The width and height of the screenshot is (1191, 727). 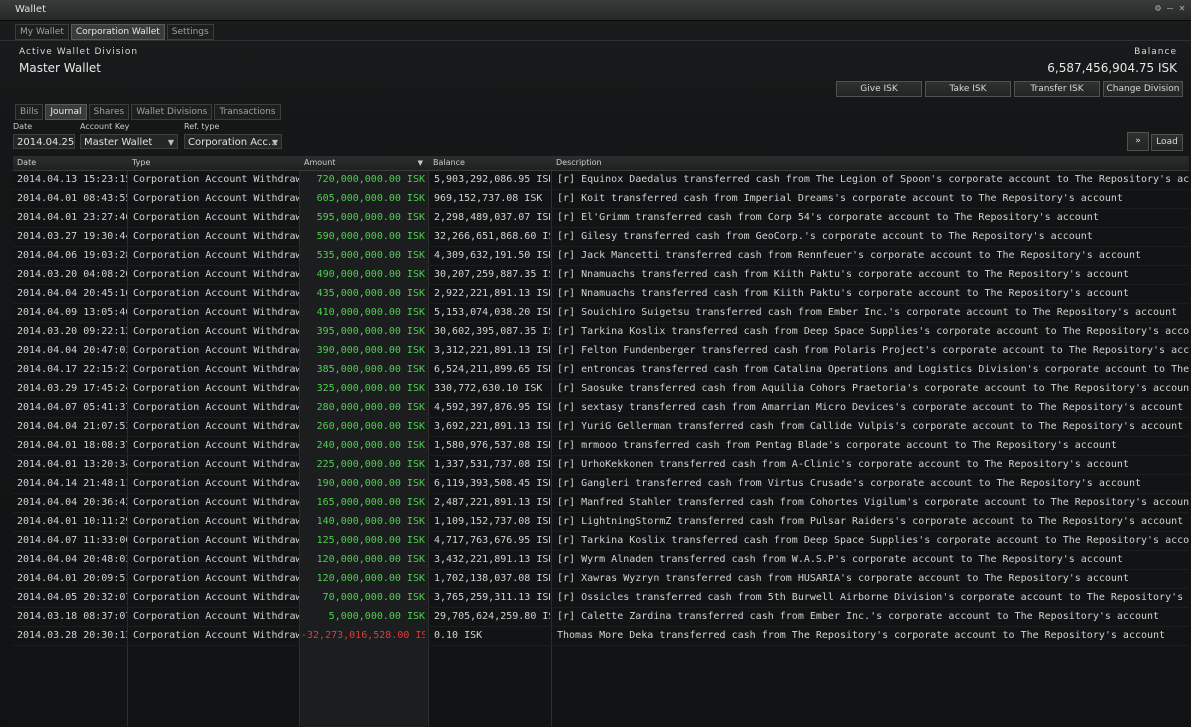 I want to click on row-balance: 3,312,221,891.13 ISK, so click(x=492, y=350).